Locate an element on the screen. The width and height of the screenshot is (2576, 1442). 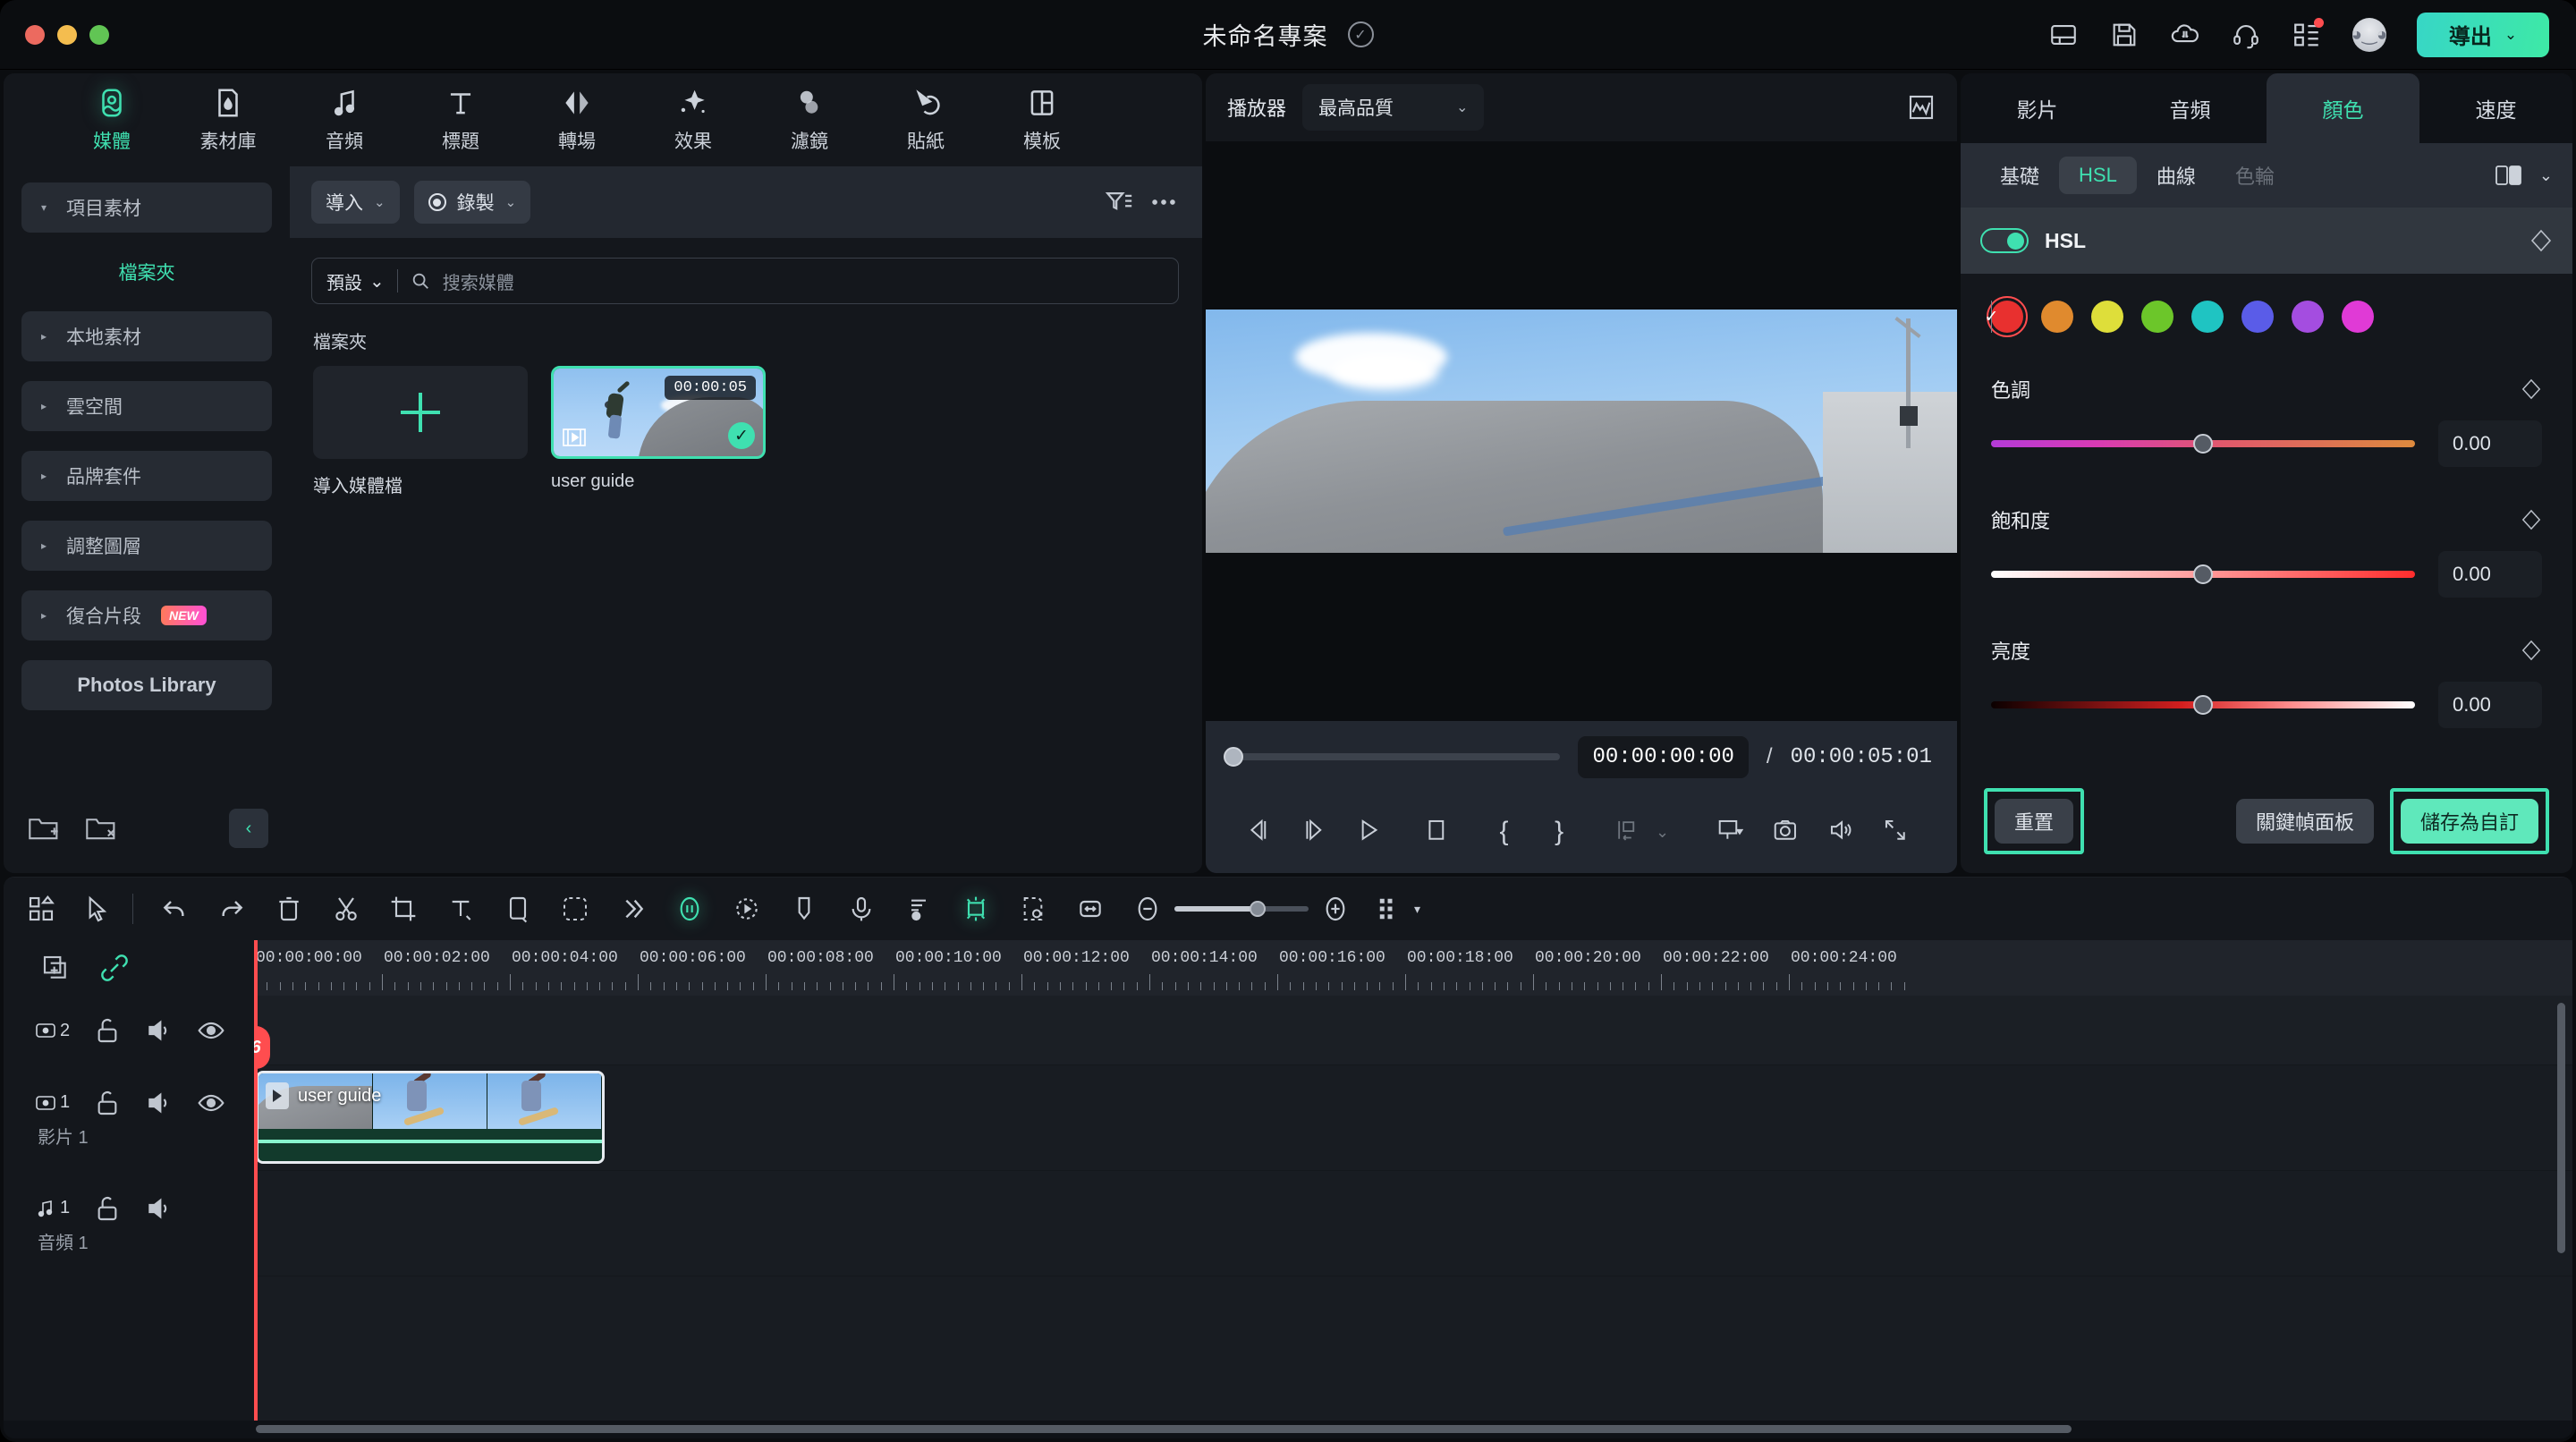
quality-dropdown: 最高品質 ⌄ is located at coordinates (1393, 107).